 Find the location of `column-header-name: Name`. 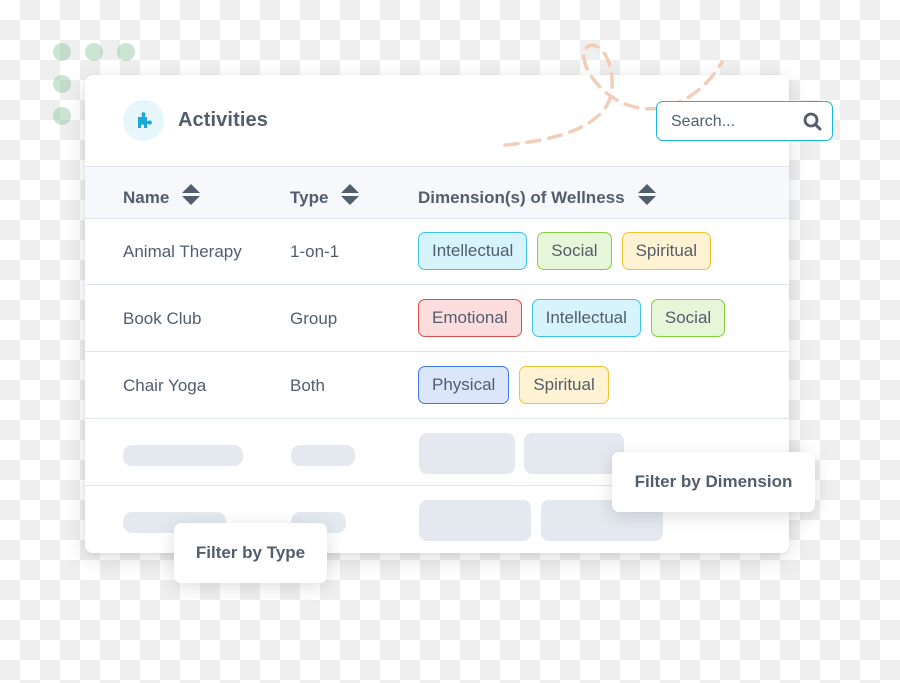

column-header-name: Name is located at coordinates (162, 197).